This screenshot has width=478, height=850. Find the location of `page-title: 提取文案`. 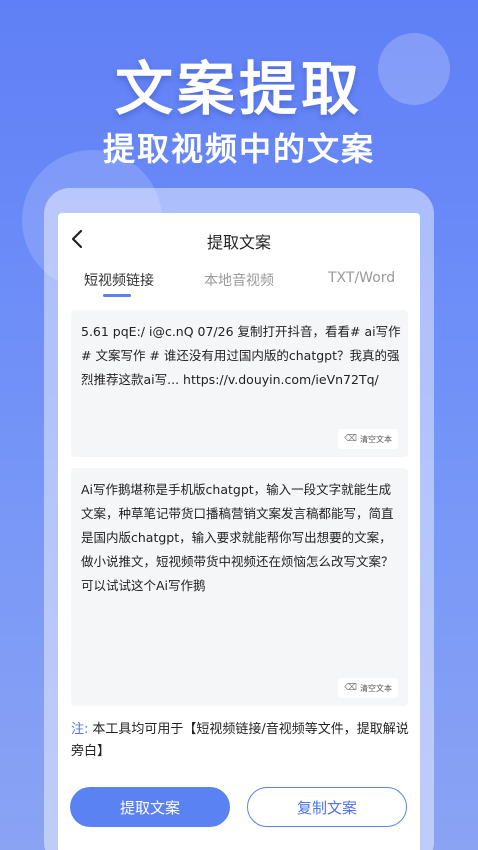

page-title: 提取文案 is located at coordinates (238, 242).